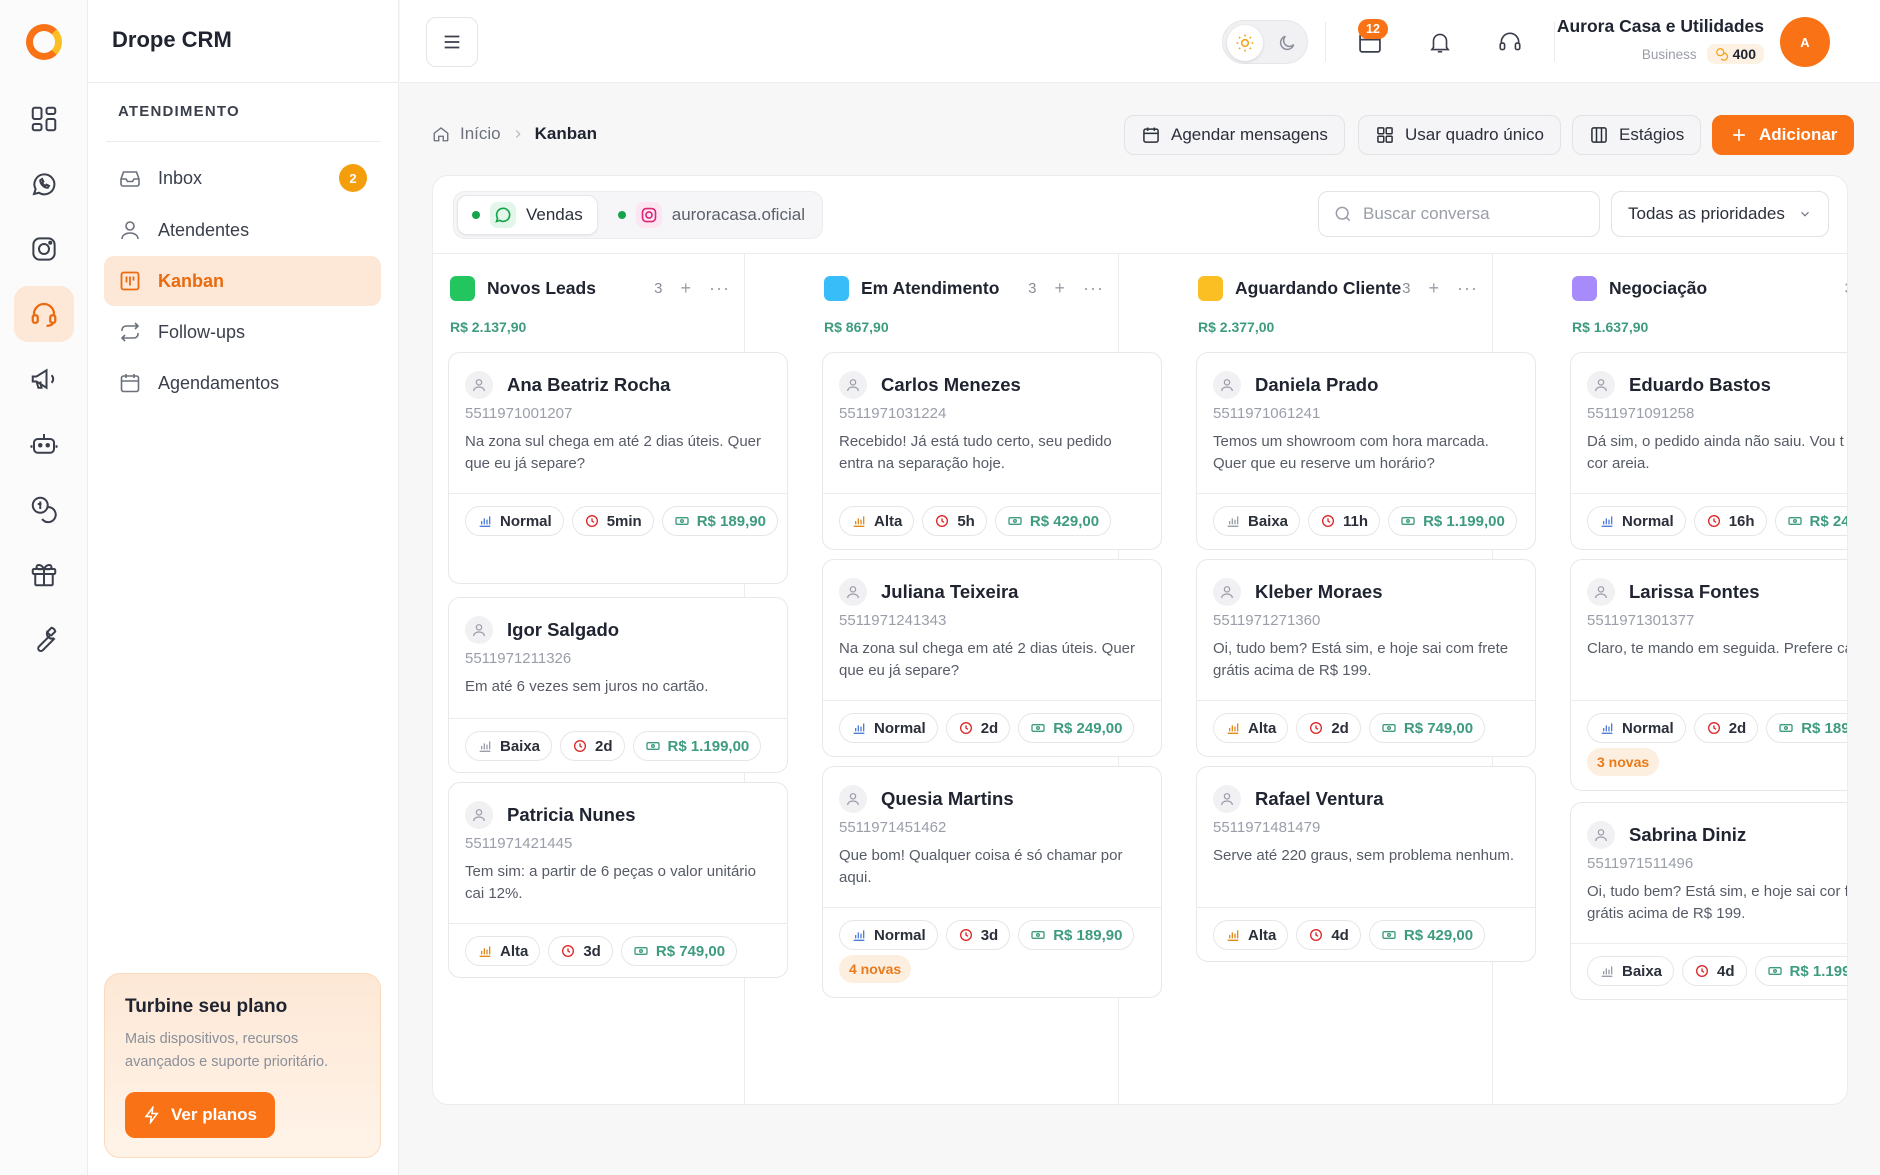  I want to click on brand-name: Drope CRM, so click(172, 39).